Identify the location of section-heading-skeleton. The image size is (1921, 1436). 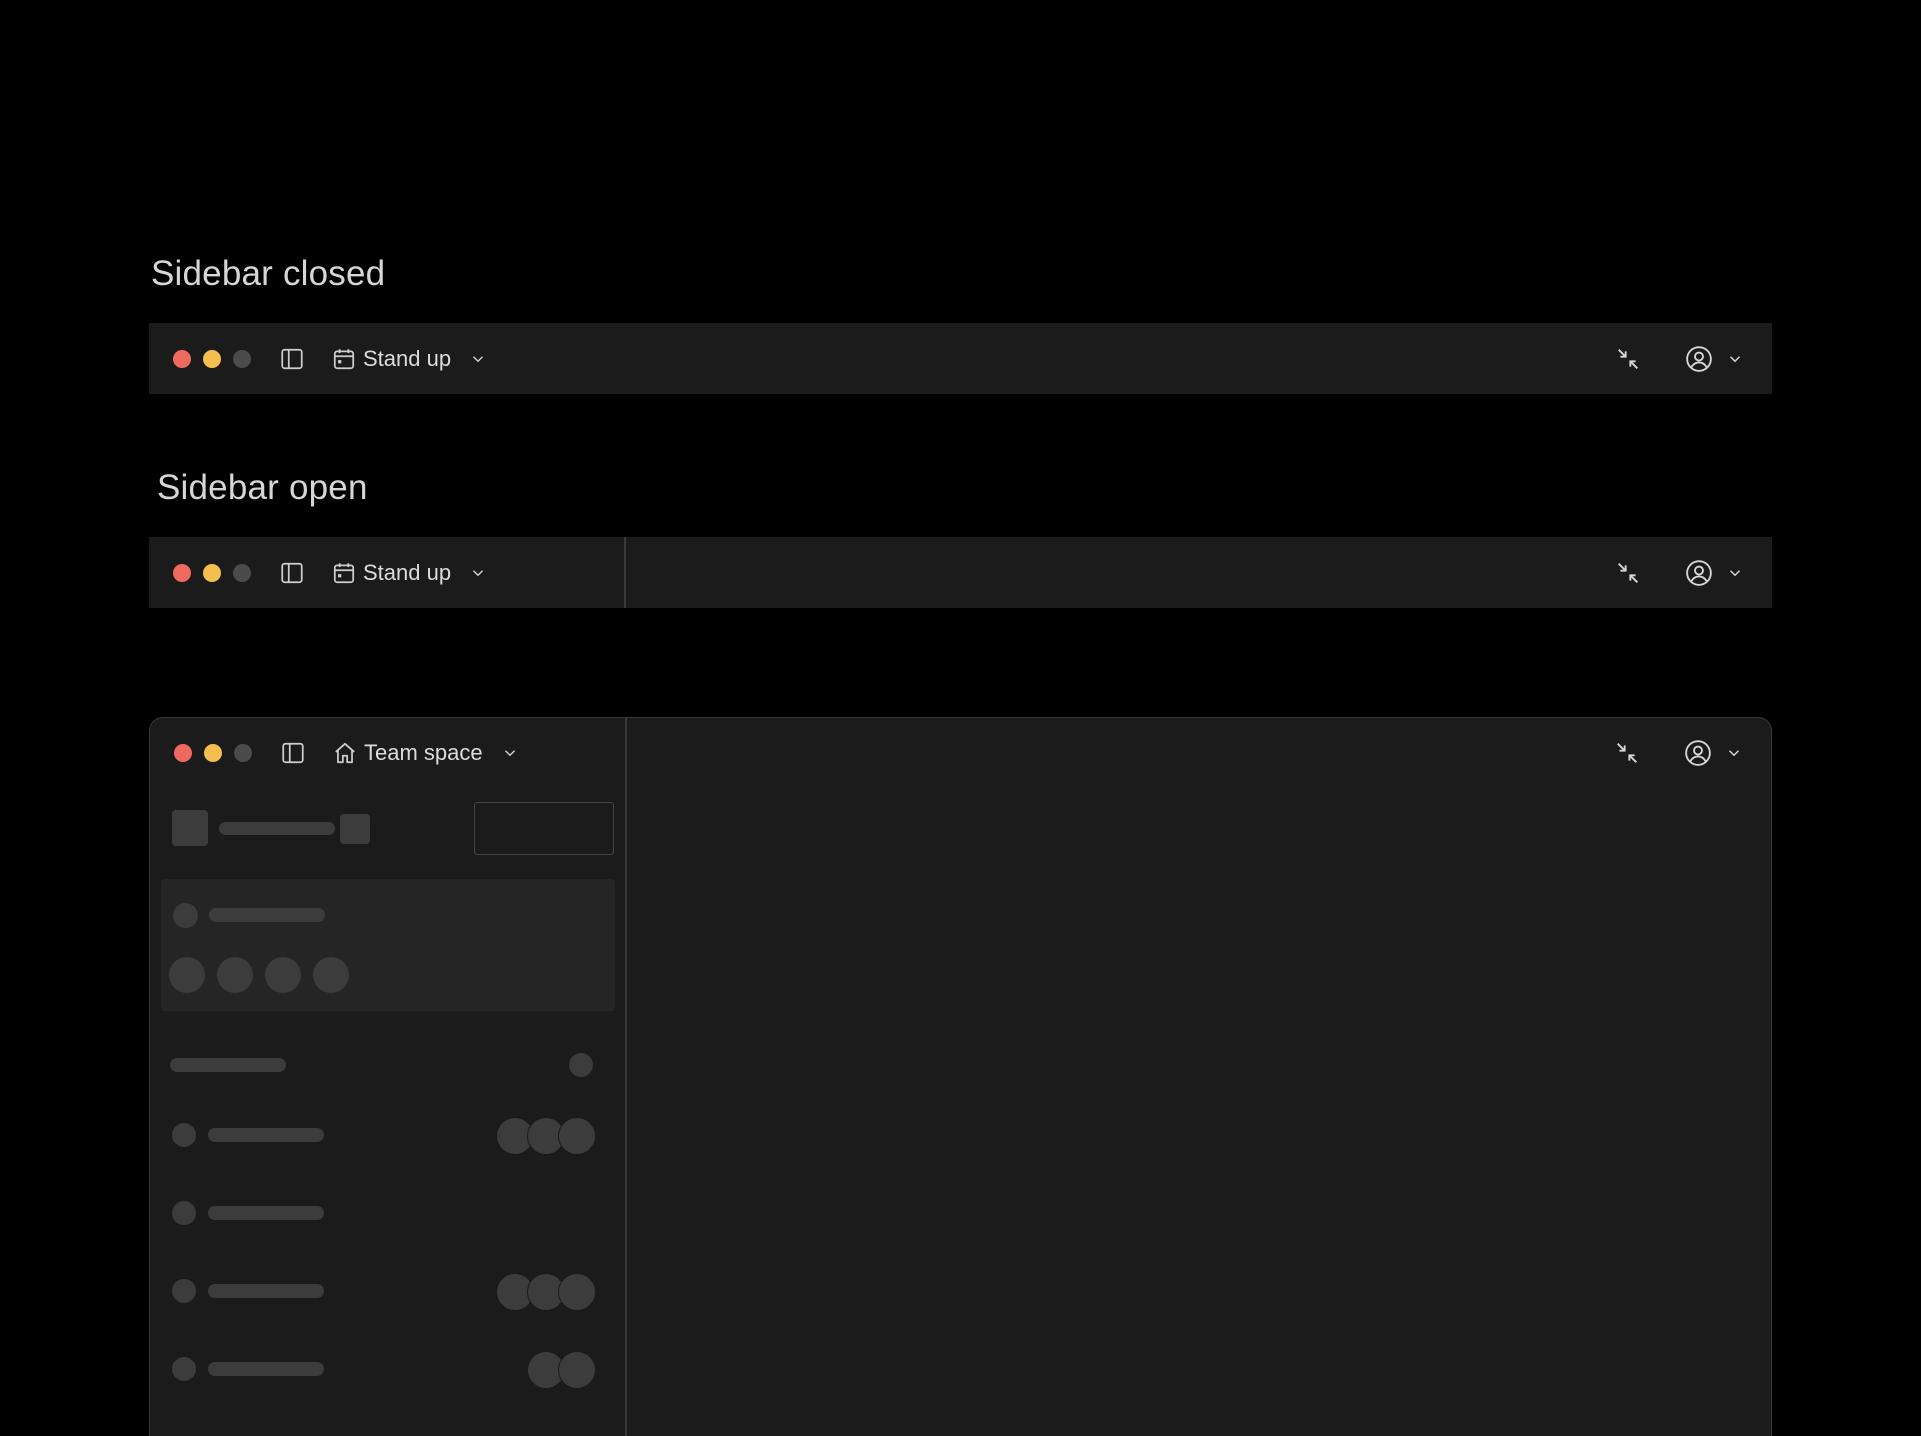
(228, 1065).